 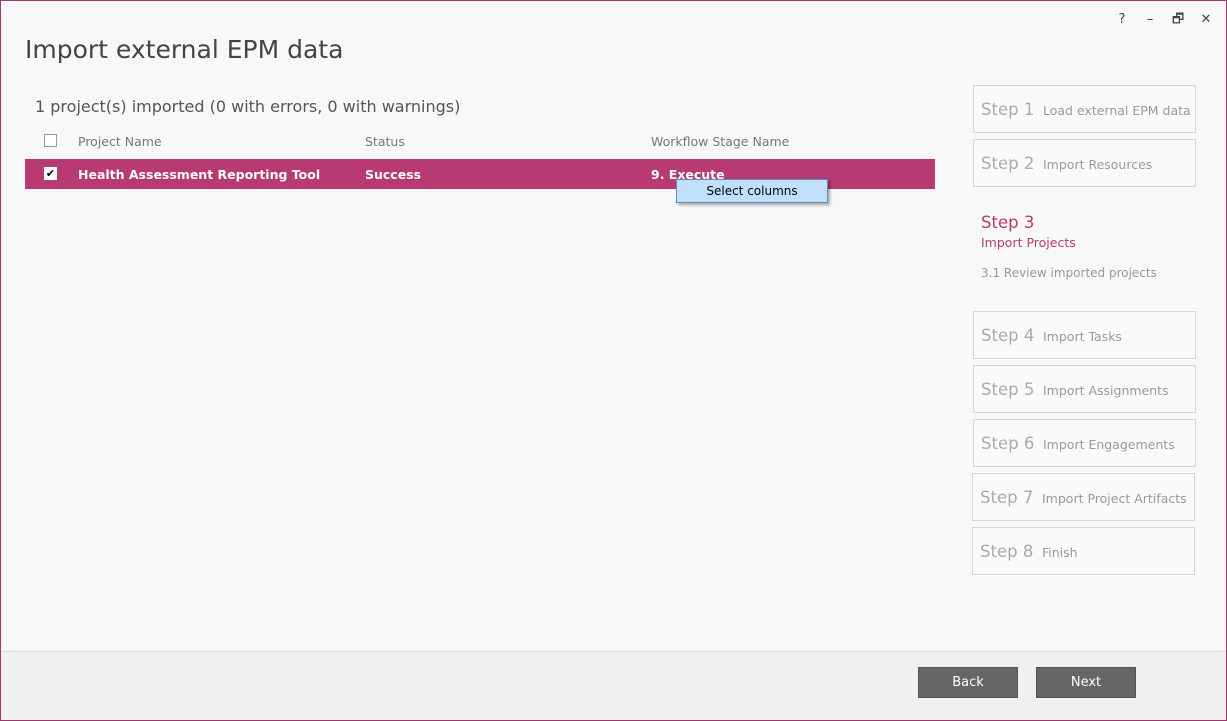 I want to click on step-6: Step 6 Import Engagements, so click(x=1084, y=443).